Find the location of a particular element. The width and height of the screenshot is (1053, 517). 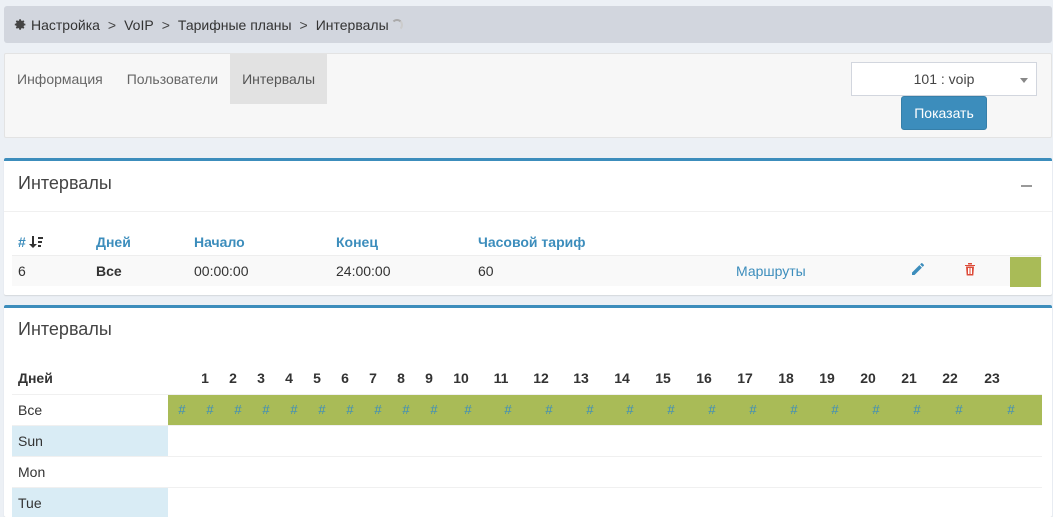

hour-label: 1 is located at coordinates (205, 378).